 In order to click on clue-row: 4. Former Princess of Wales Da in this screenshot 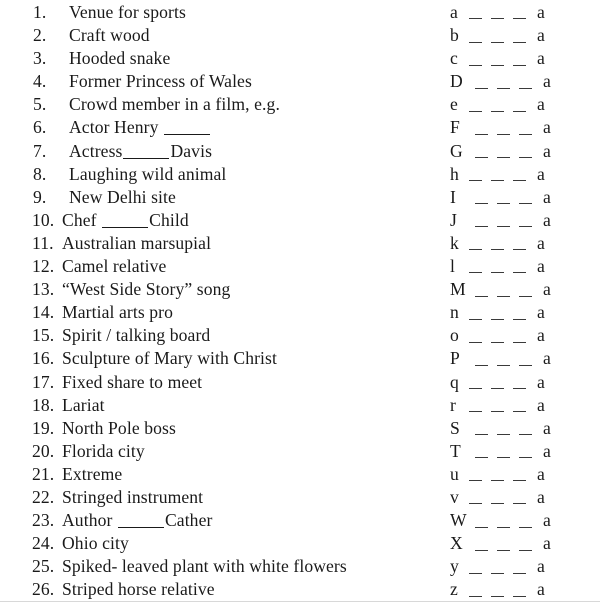, I will do `click(300, 81)`.